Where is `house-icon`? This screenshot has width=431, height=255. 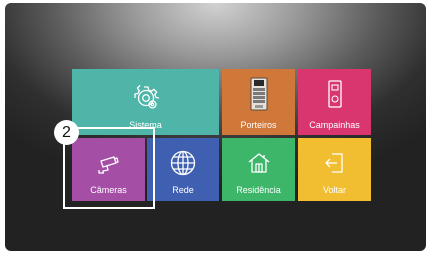
house-icon is located at coordinates (258, 163).